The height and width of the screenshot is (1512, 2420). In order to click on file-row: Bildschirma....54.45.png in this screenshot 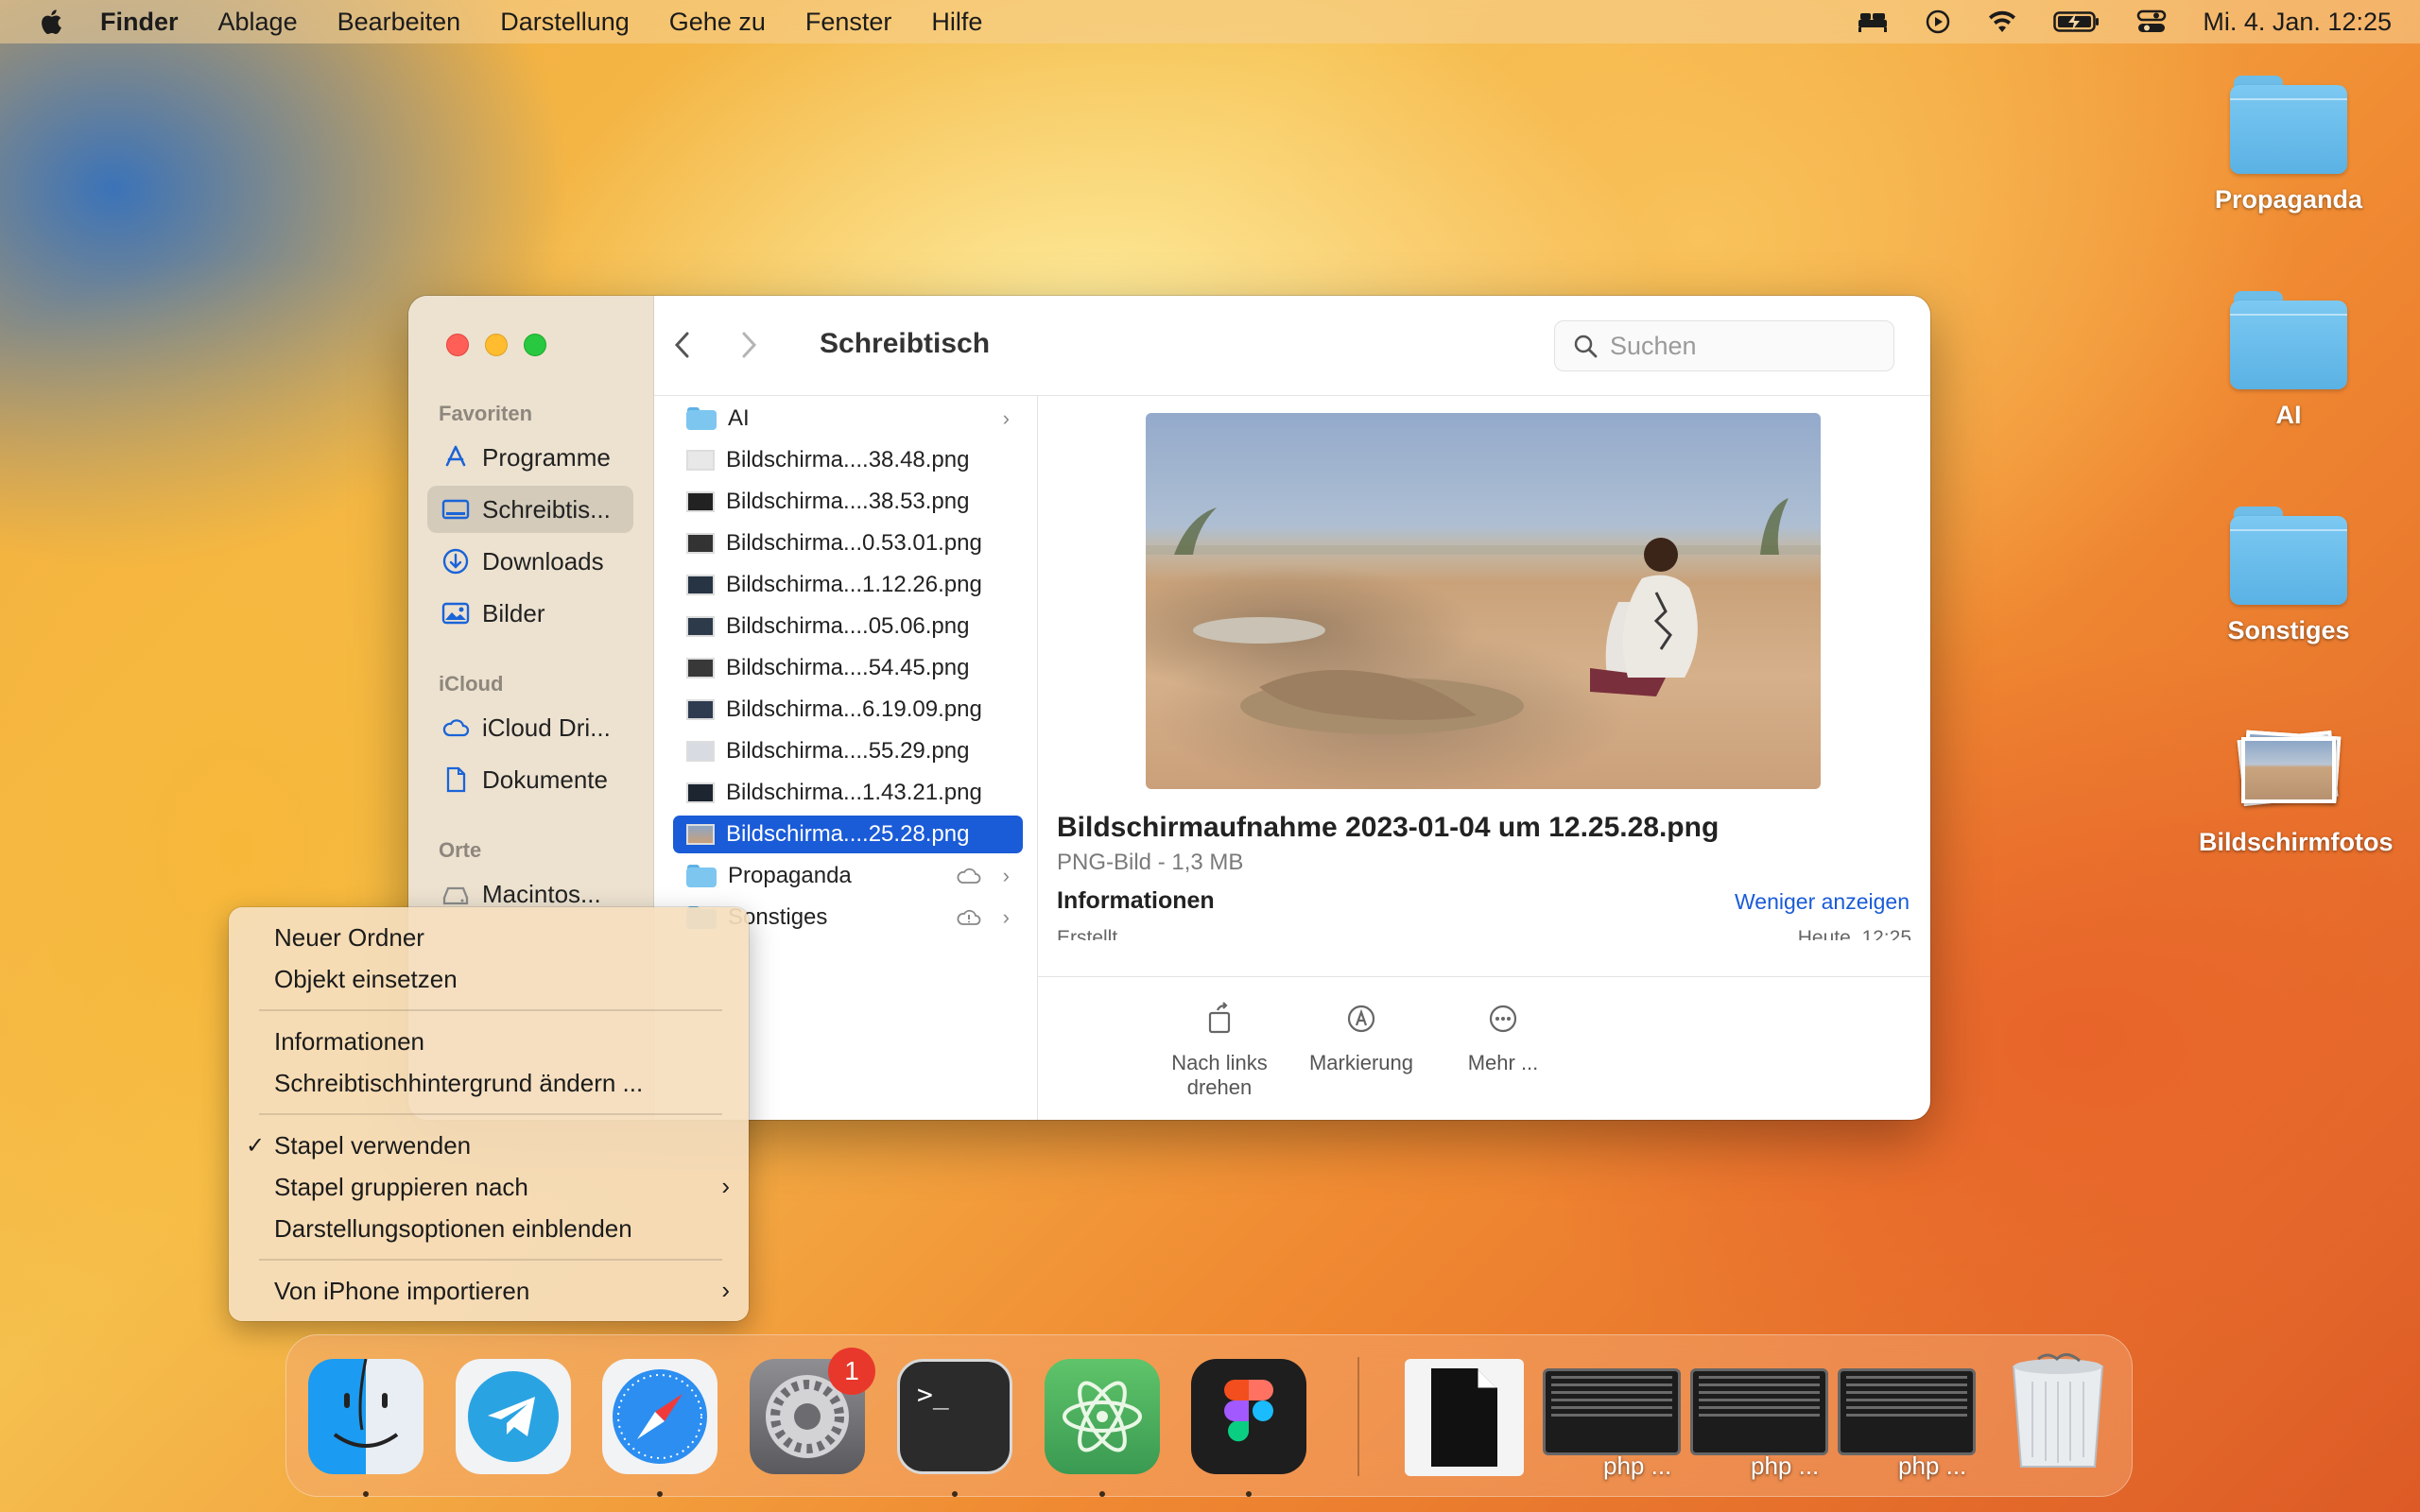, I will do `click(848, 668)`.